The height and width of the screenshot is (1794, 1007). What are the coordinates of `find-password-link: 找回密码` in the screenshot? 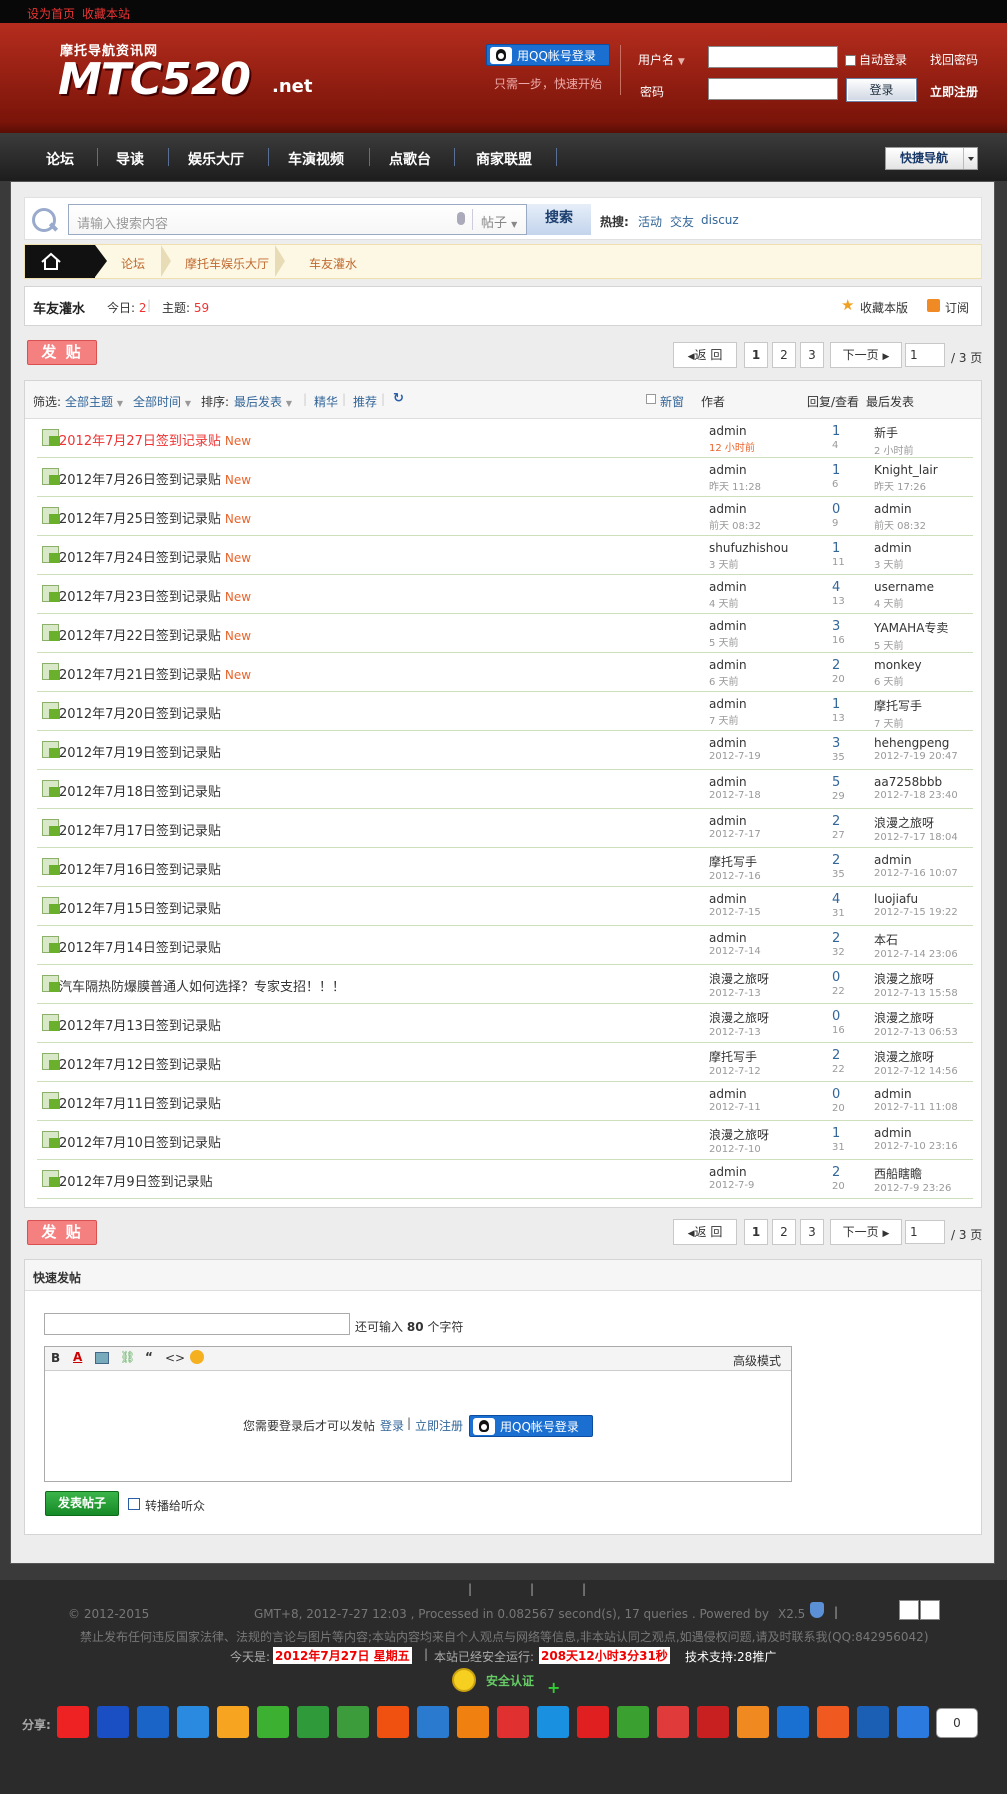 It's located at (954, 59).